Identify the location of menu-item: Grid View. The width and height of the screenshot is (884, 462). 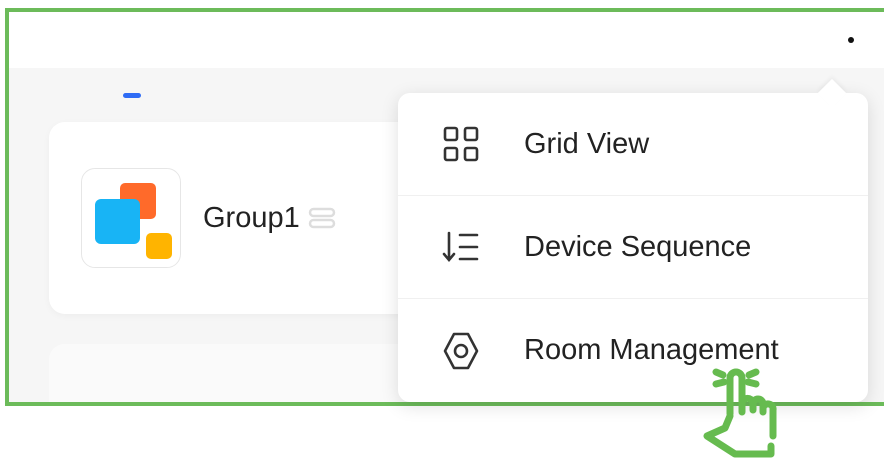
(633, 144).